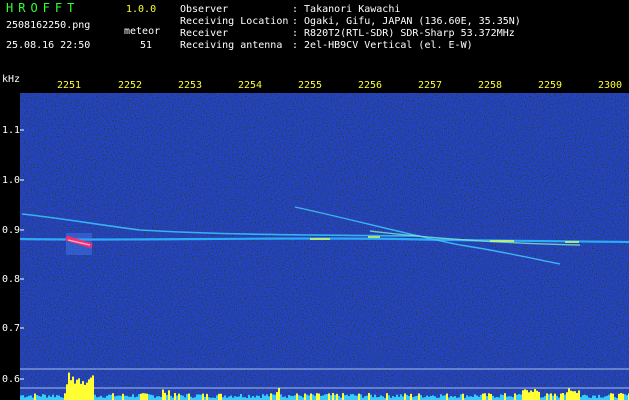 The height and width of the screenshot is (400, 629). I want to click on y-tick-label: 0.7, so click(11, 328).